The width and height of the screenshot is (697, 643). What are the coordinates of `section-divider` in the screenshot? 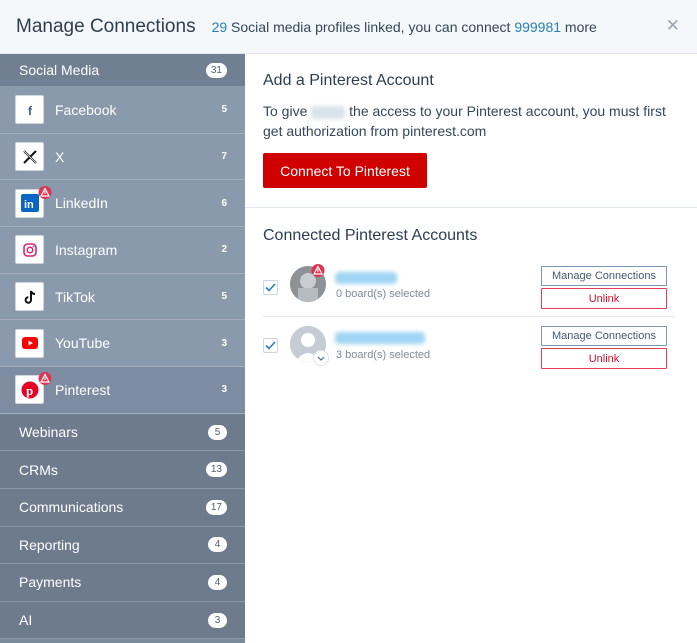 It's located at (471, 207).